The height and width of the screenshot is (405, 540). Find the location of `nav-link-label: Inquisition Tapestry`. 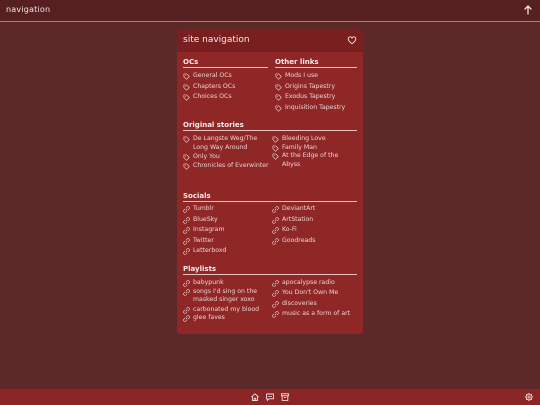

nav-link-label: Inquisition Tapestry is located at coordinates (315, 108).